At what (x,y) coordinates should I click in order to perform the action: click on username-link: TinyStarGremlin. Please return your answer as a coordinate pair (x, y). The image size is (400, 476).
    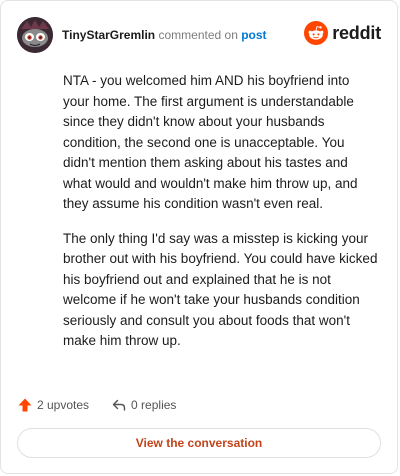
    Looking at the image, I should click on (108, 35).